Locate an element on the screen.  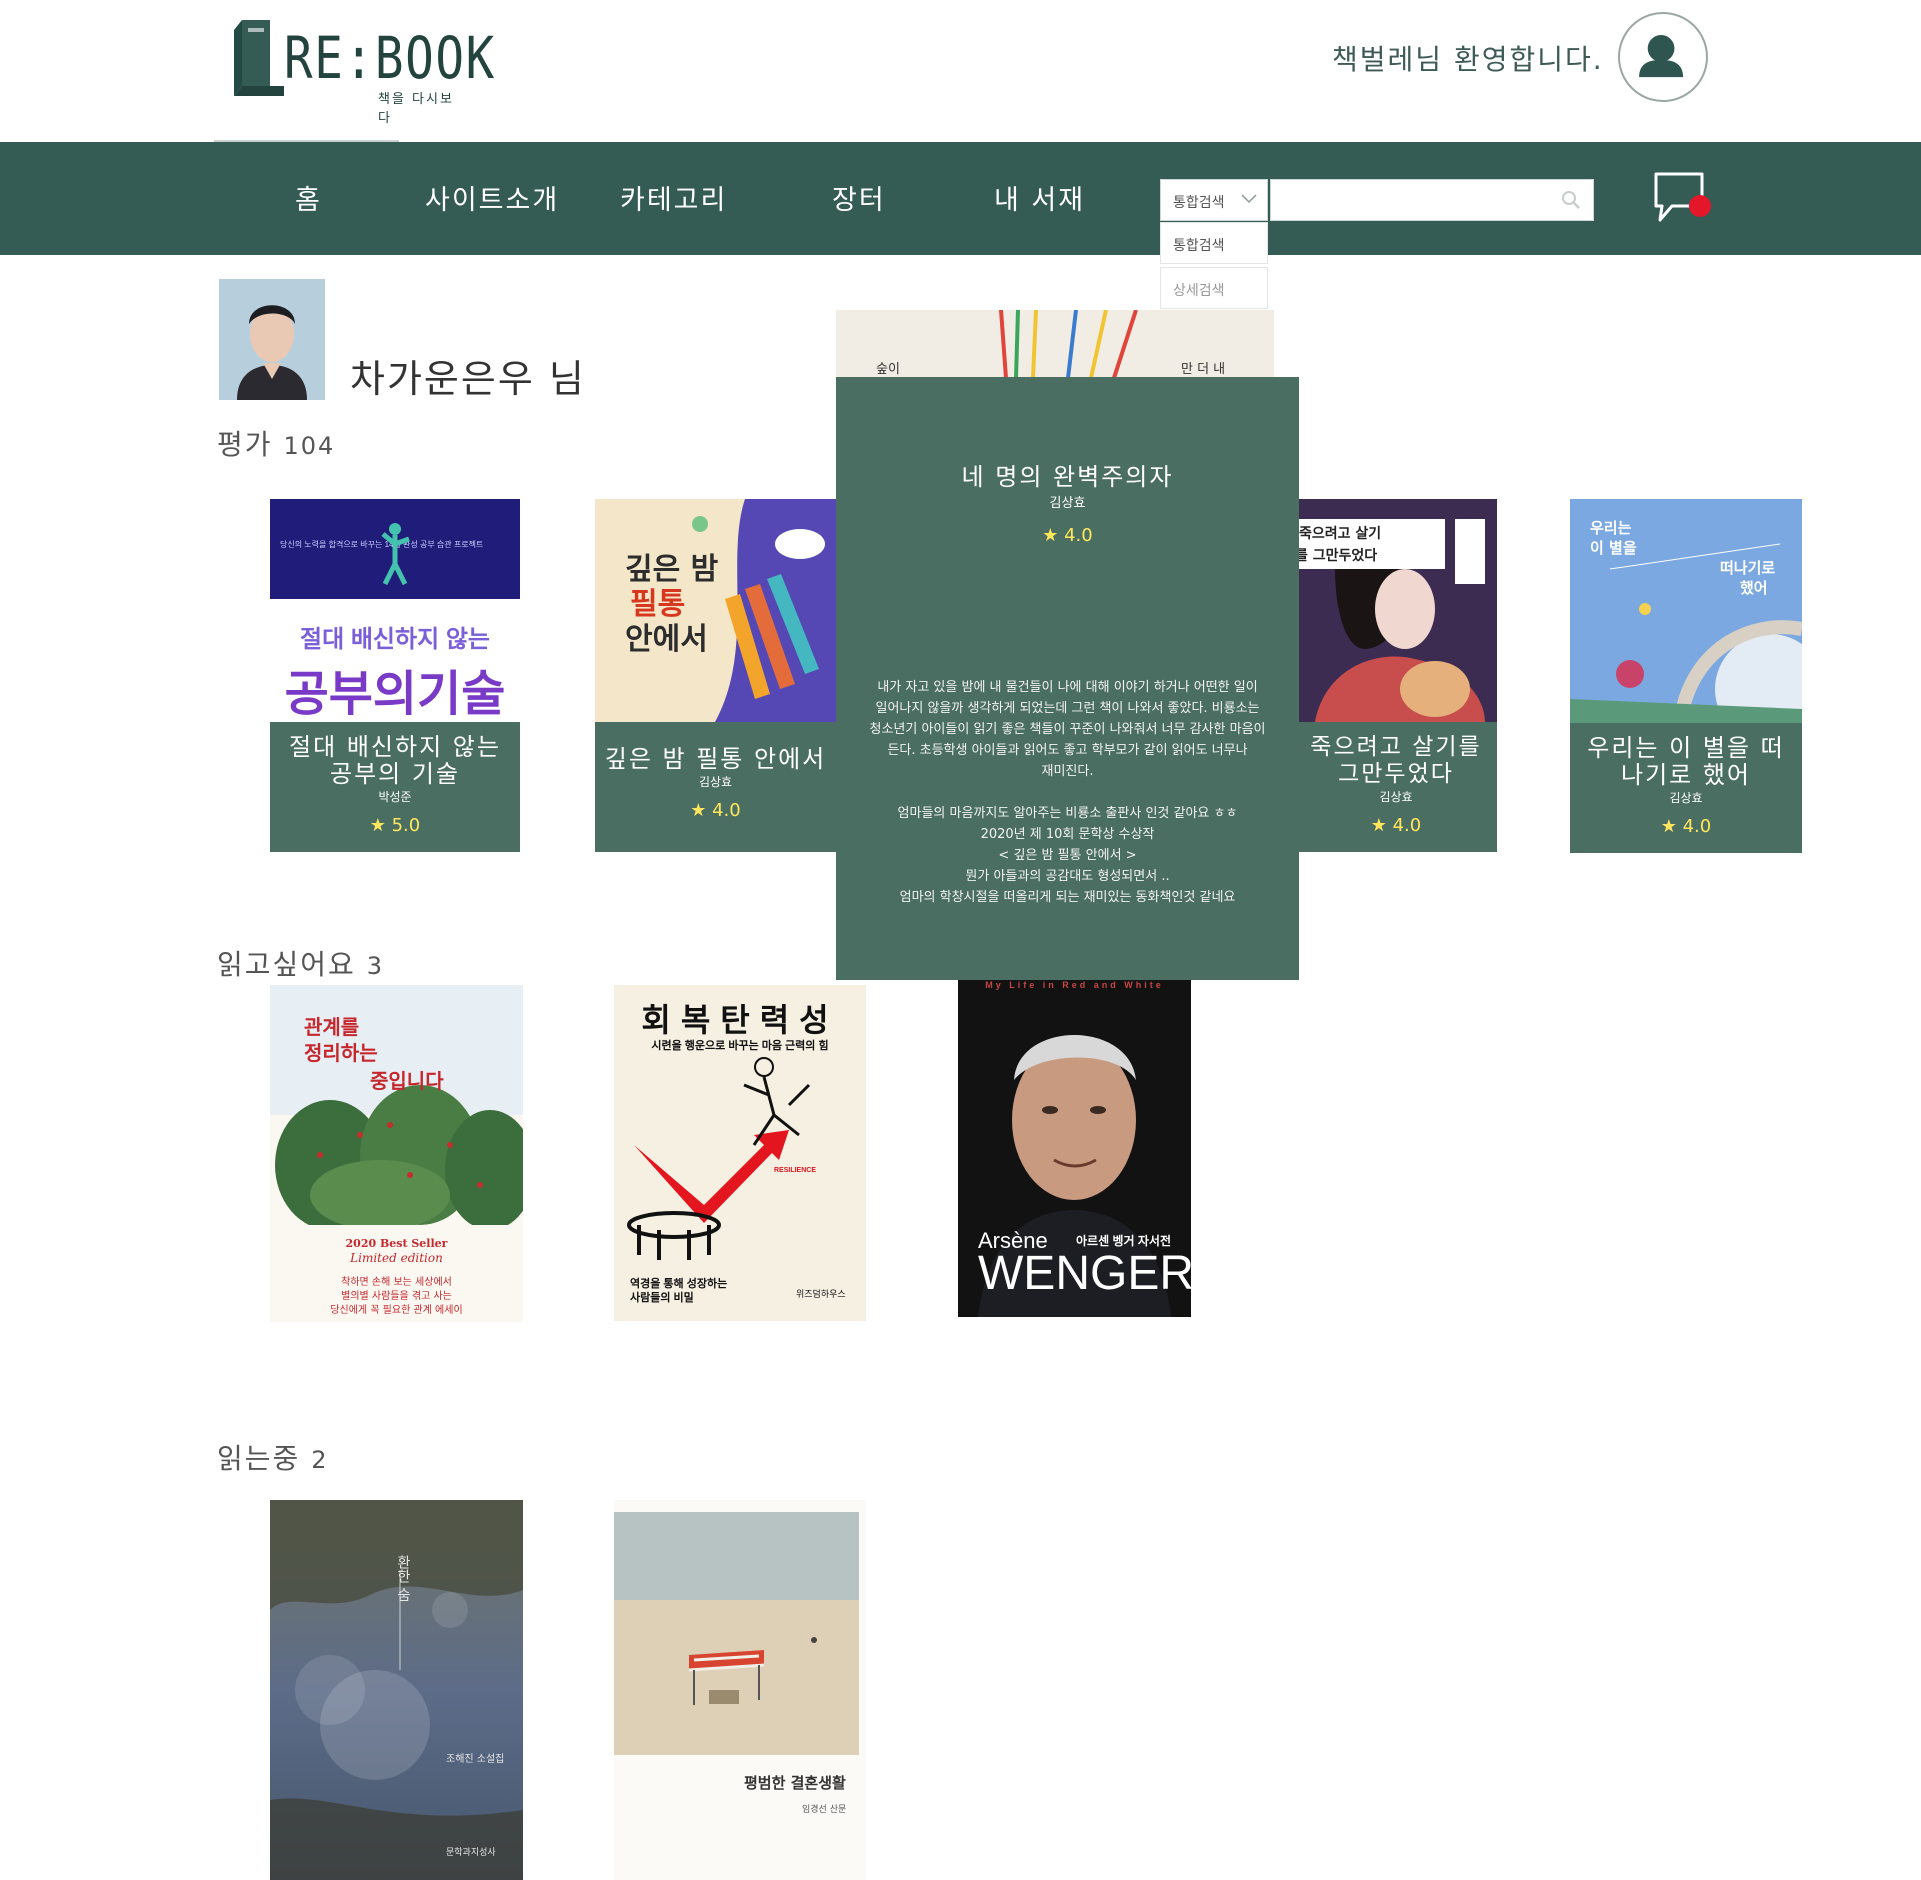
cover-title-line3: 떠나기로 is located at coordinates (1748, 568).